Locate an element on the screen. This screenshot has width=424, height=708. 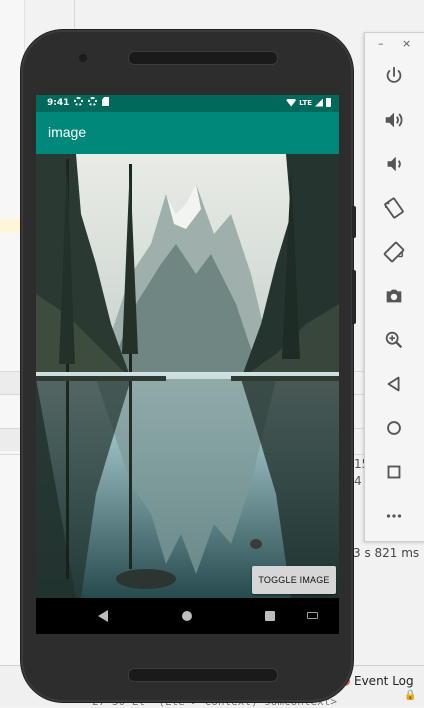
status-time: 9:41 is located at coordinates (58, 103).